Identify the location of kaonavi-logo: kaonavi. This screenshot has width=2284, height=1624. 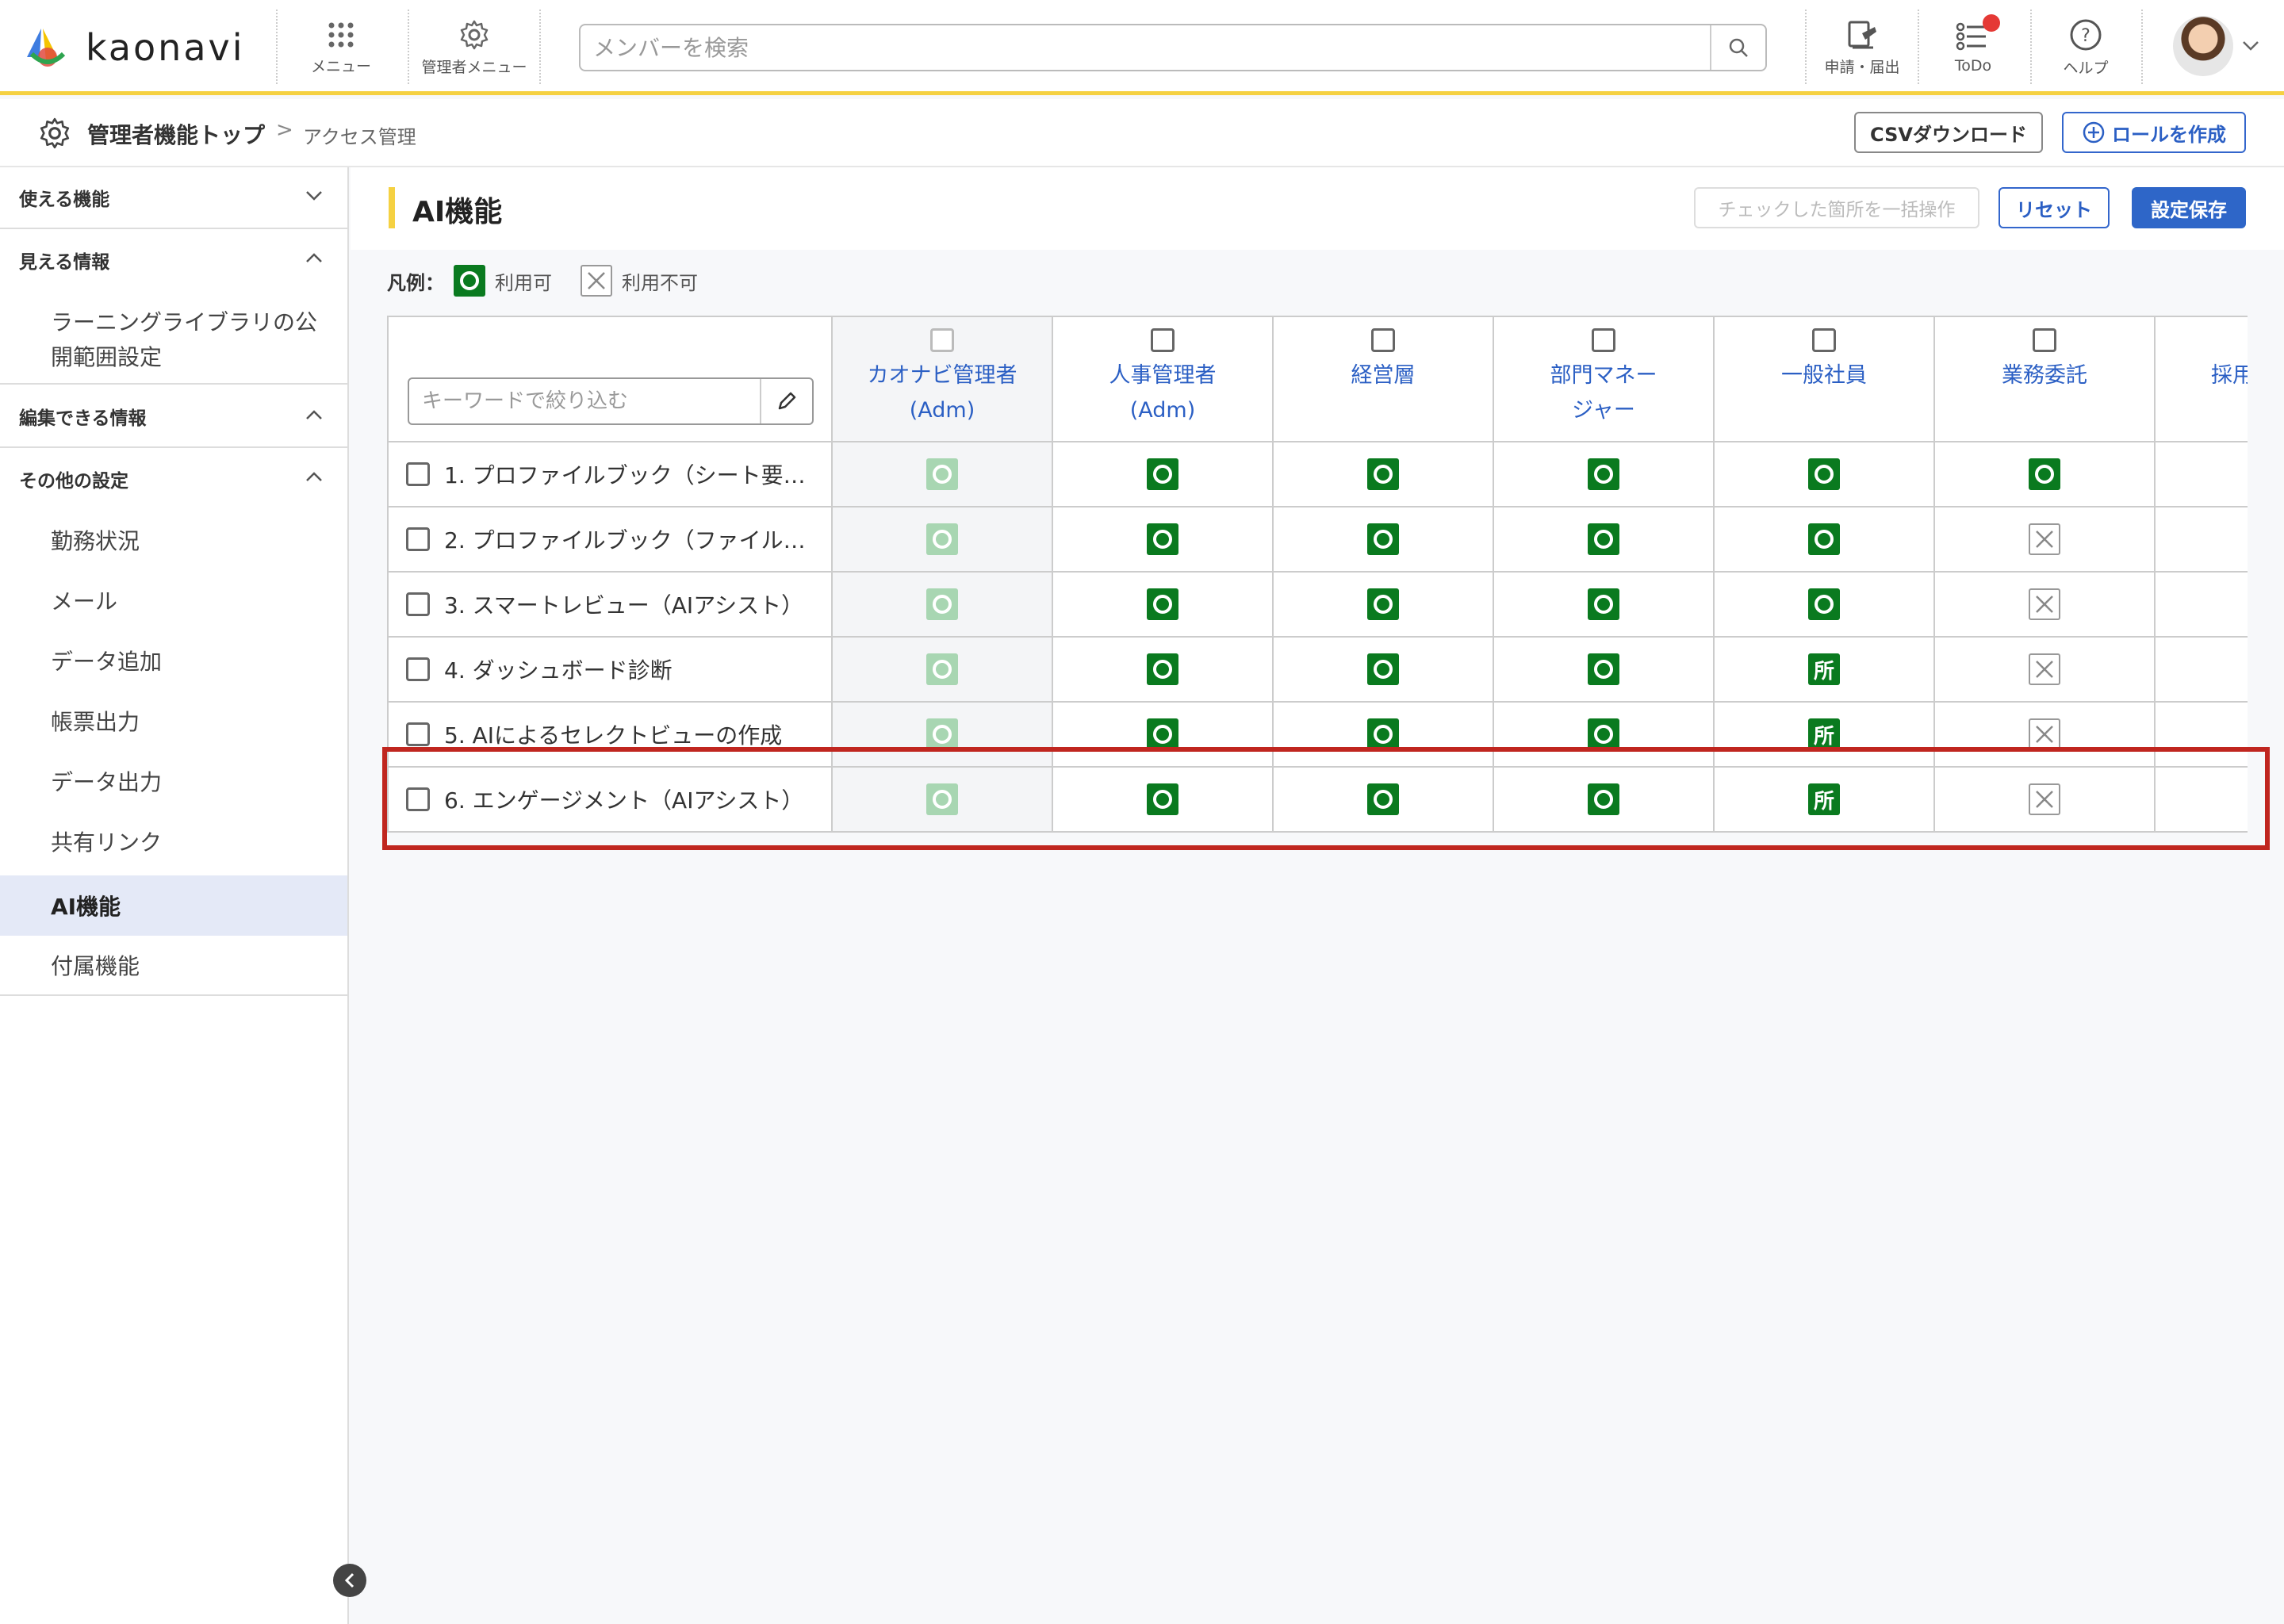
(134, 47).